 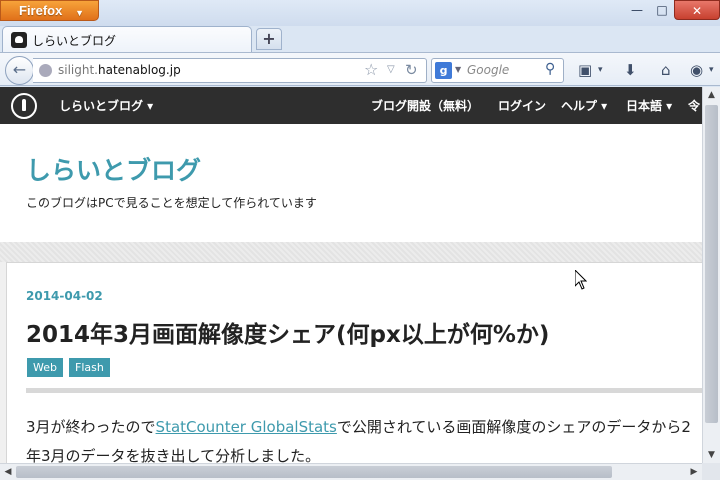 What do you see at coordinates (694, 472) in the screenshot?
I see `scroll-right-icon: ▶` at bounding box center [694, 472].